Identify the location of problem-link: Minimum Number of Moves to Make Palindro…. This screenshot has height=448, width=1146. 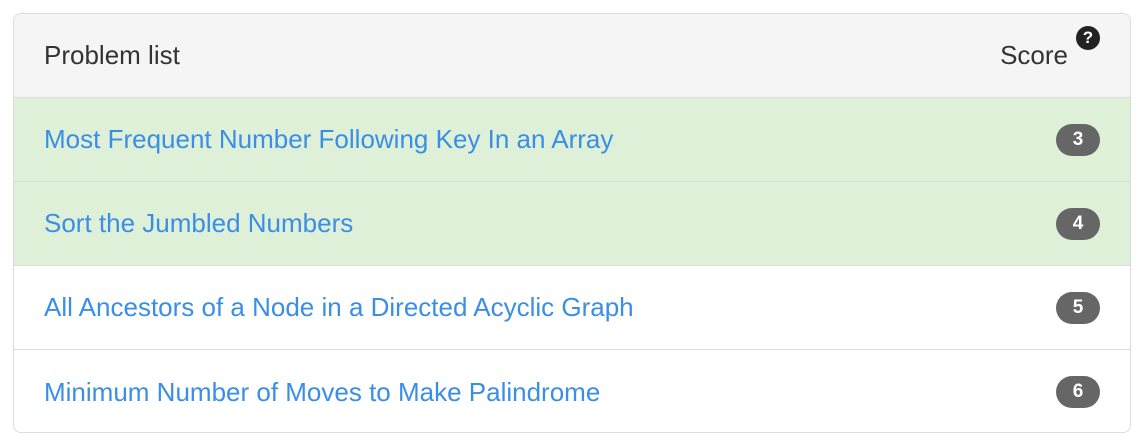
(322, 392).